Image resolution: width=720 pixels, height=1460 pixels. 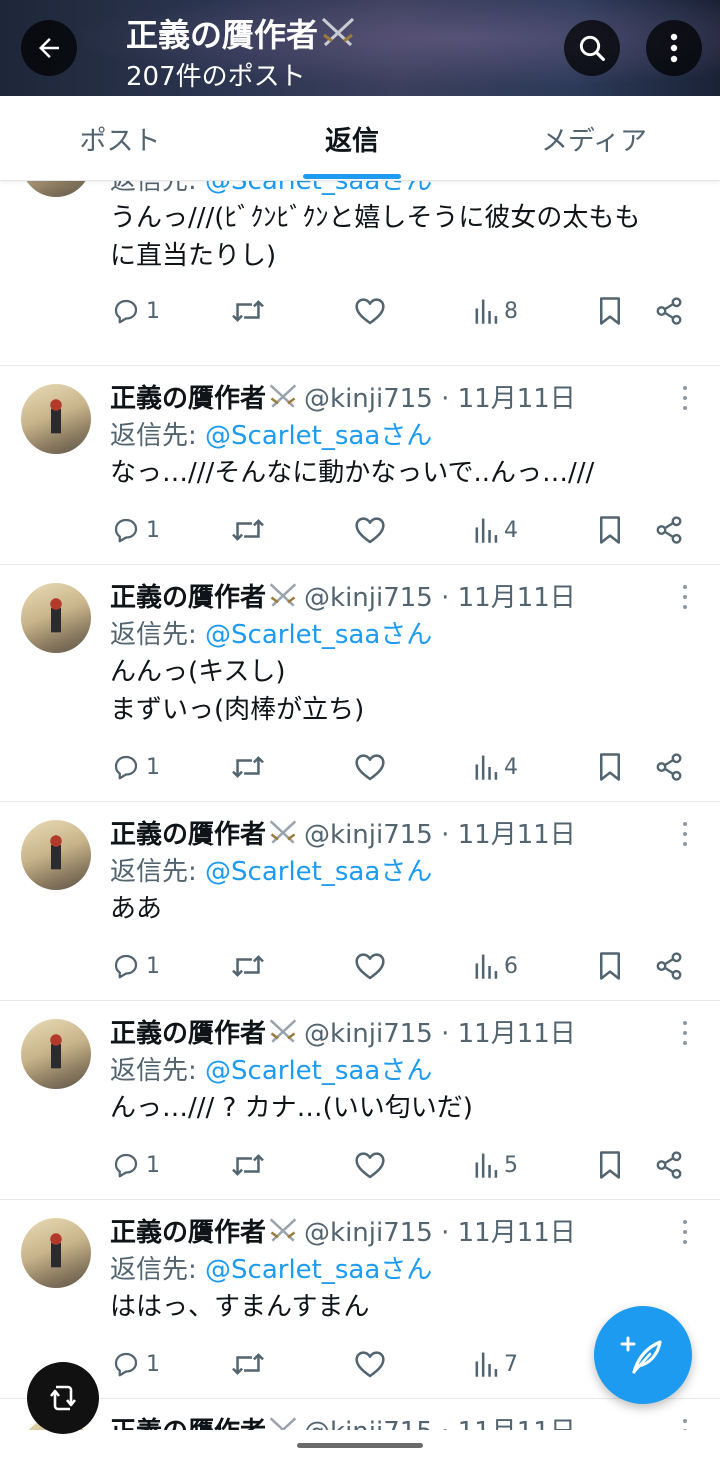 What do you see at coordinates (240, 1307) in the screenshot?
I see `post-text: ははっ、すまんすまん` at bounding box center [240, 1307].